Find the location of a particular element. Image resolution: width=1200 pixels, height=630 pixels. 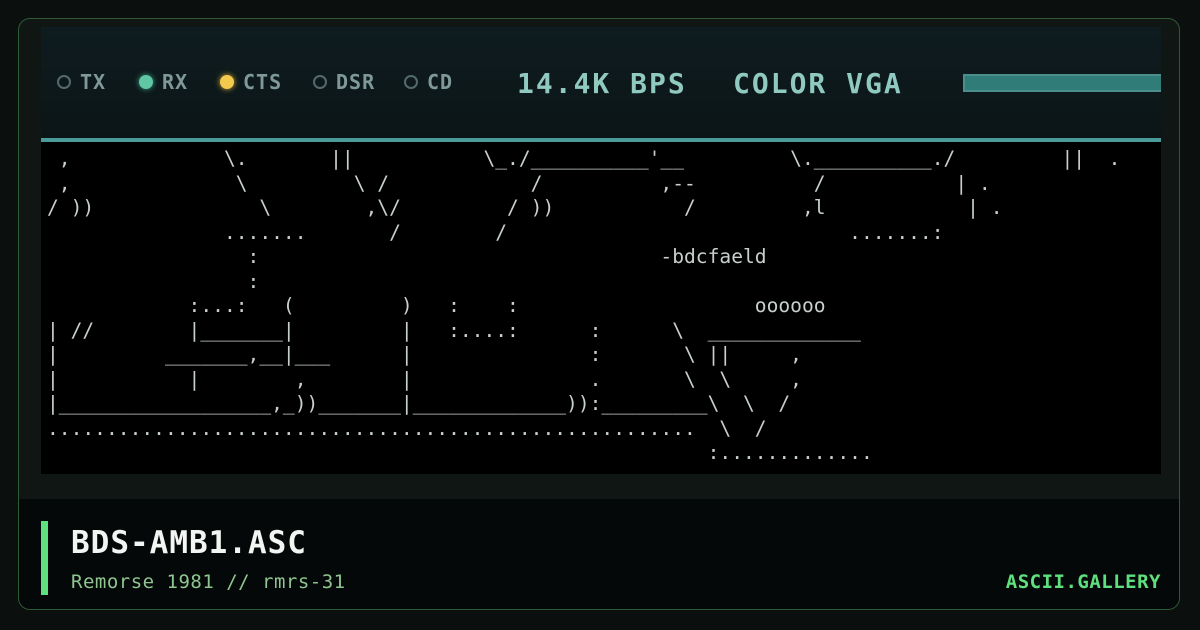

signal-meter-fill is located at coordinates (1063, 83).